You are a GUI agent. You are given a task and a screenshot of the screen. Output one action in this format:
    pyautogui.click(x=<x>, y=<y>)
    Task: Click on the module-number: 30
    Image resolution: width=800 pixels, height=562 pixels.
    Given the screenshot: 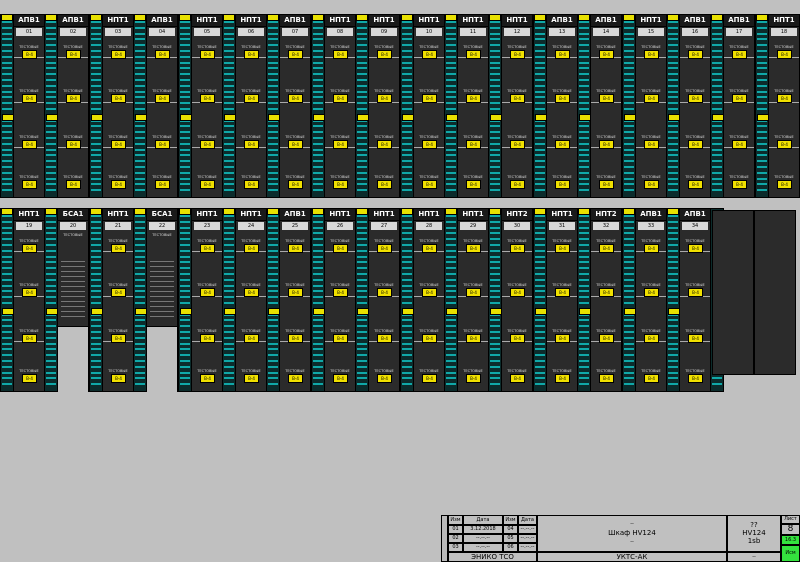 What is the action you would take?
    pyautogui.click(x=517, y=226)
    